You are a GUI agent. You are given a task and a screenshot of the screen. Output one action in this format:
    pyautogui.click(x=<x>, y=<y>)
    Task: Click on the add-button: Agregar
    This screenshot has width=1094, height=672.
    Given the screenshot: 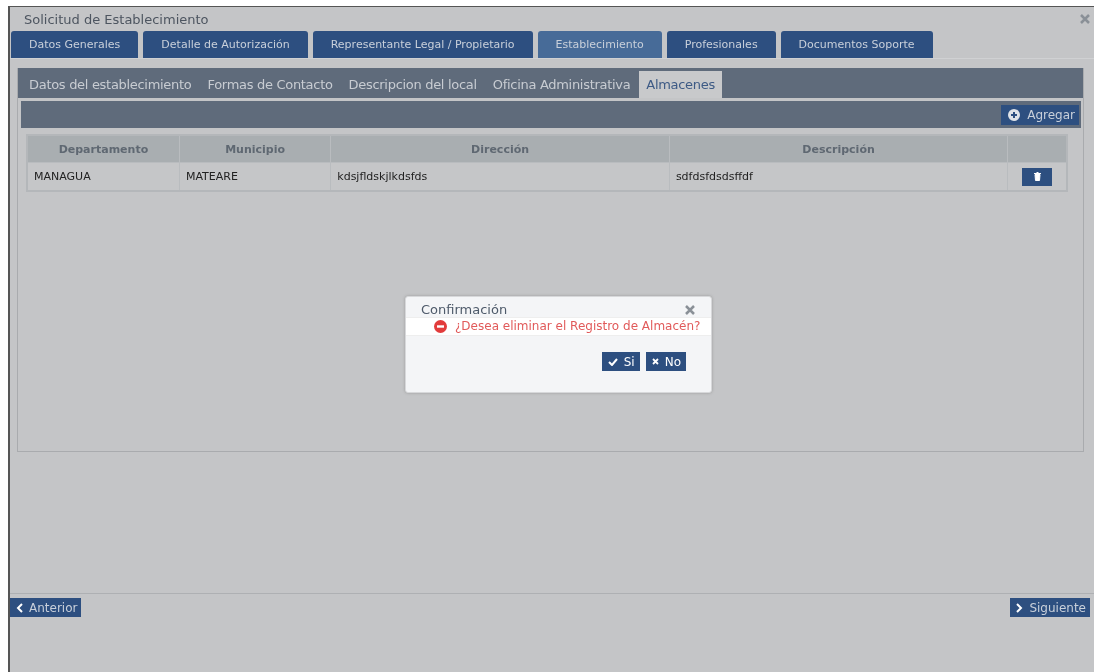 What is the action you would take?
    pyautogui.click(x=1040, y=114)
    